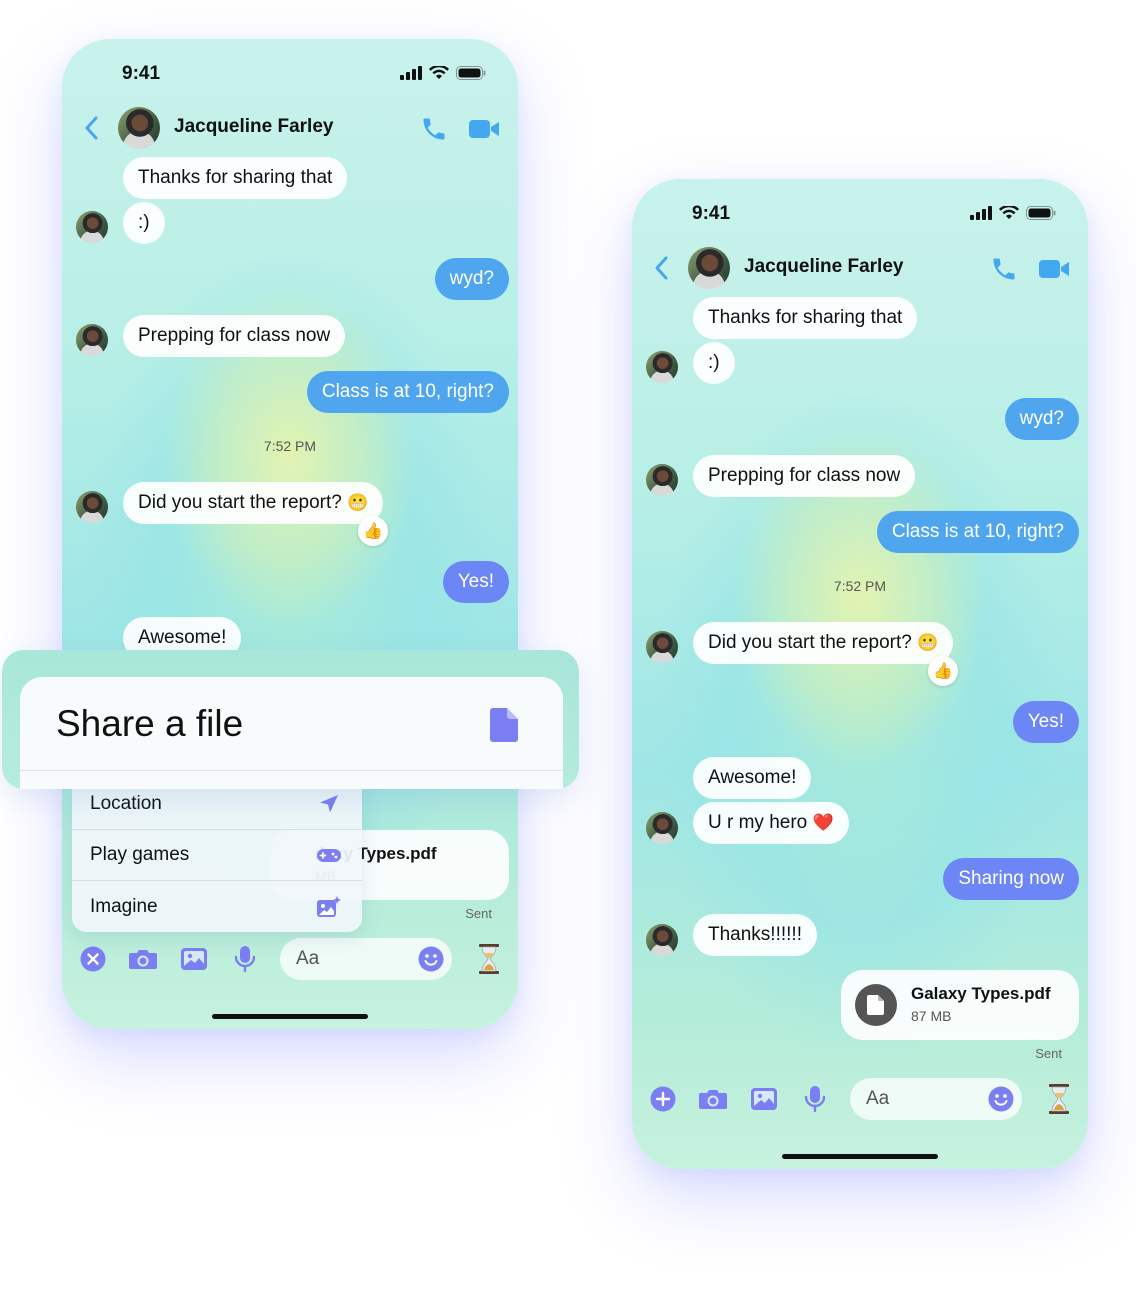 The height and width of the screenshot is (1293, 1136). What do you see at coordinates (126, 803) in the screenshot?
I see `menu-item-label: Location` at bounding box center [126, 803].